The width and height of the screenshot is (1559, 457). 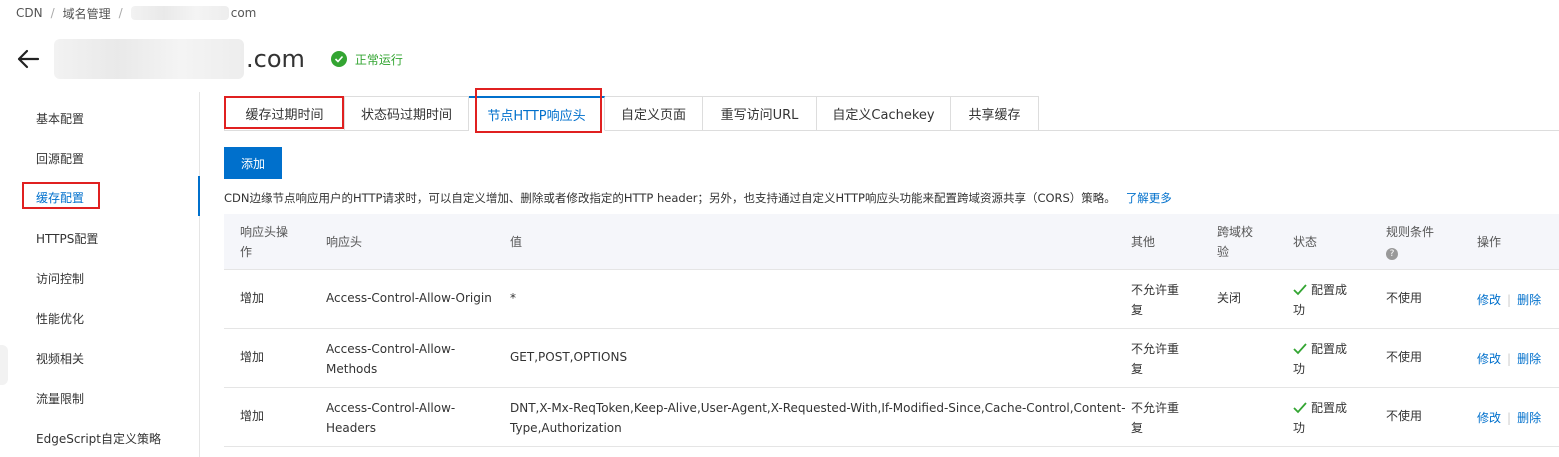 I want to click on sidebar-item-origin: 回源配置, so click(x=60, y=158).